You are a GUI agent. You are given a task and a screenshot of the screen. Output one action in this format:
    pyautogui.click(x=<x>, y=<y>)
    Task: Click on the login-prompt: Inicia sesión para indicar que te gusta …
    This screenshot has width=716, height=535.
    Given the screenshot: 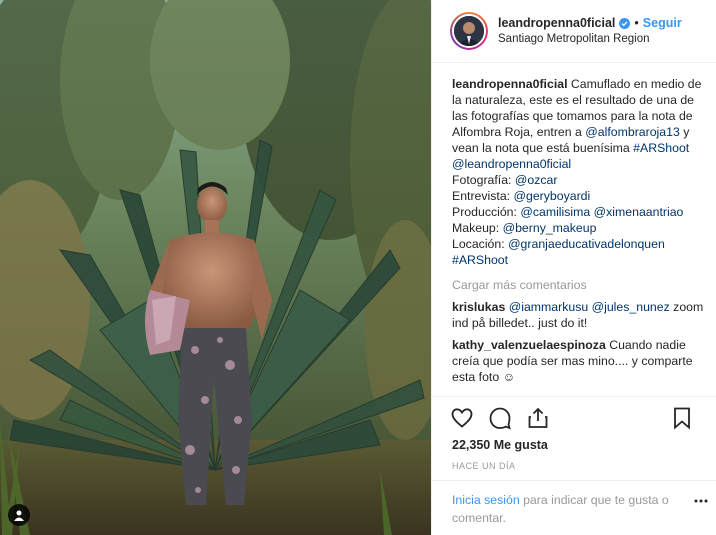 What is the action you would take?
    pyautogui.click(x=574, y=507)
    